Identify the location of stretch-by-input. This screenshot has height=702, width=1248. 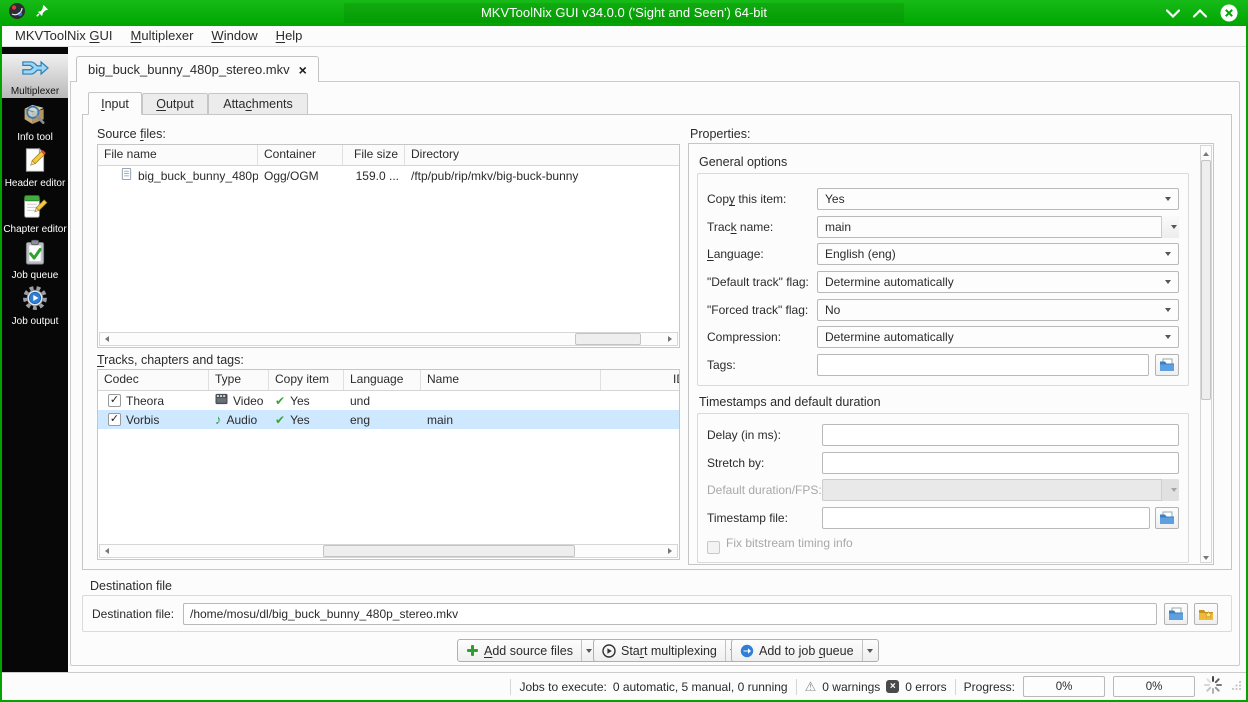
(1000, 463).